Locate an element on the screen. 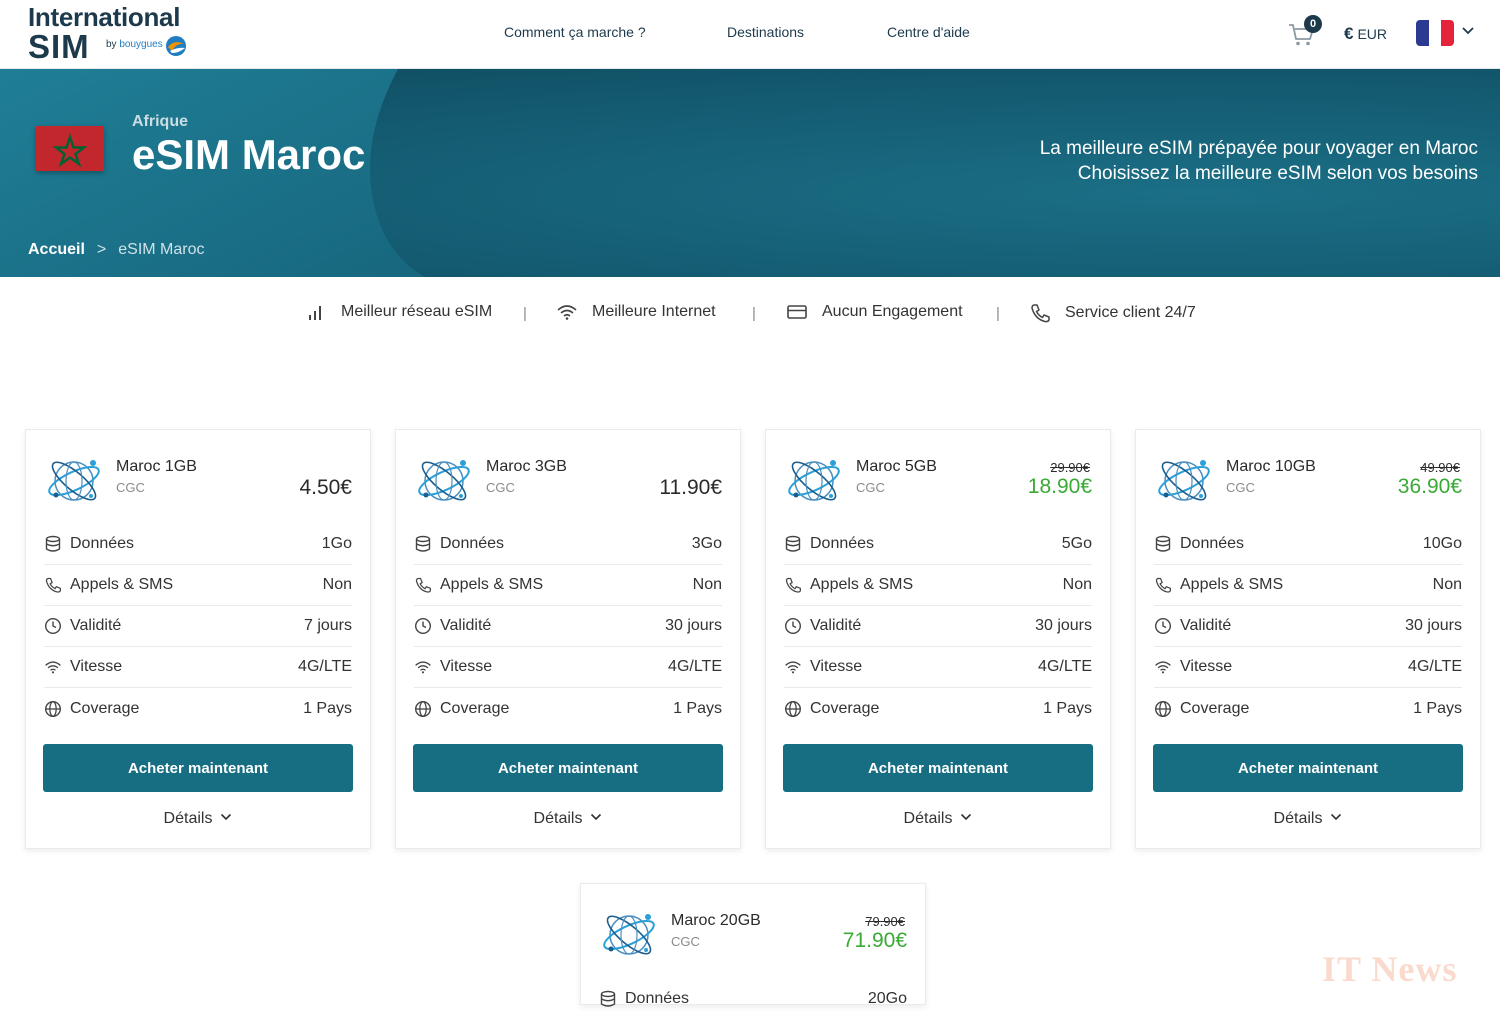 The width and height of the screenshot is (1500, 1019). plan-price: 4.50€ is located at coordinates (325, 487).